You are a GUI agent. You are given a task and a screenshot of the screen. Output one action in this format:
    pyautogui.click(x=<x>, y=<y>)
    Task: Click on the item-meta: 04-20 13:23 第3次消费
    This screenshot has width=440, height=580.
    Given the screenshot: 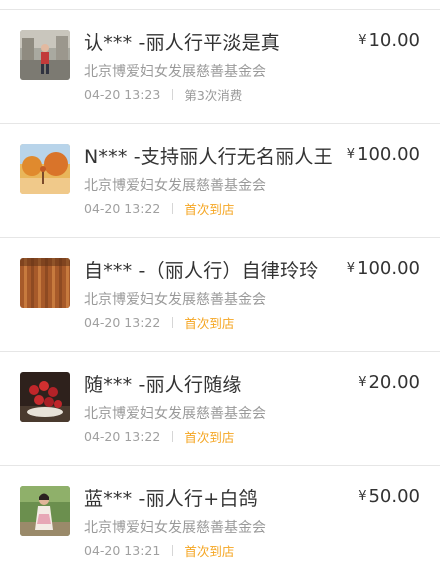 What is the action you would take?
    pyautogui.click(x=163, y=94)
    